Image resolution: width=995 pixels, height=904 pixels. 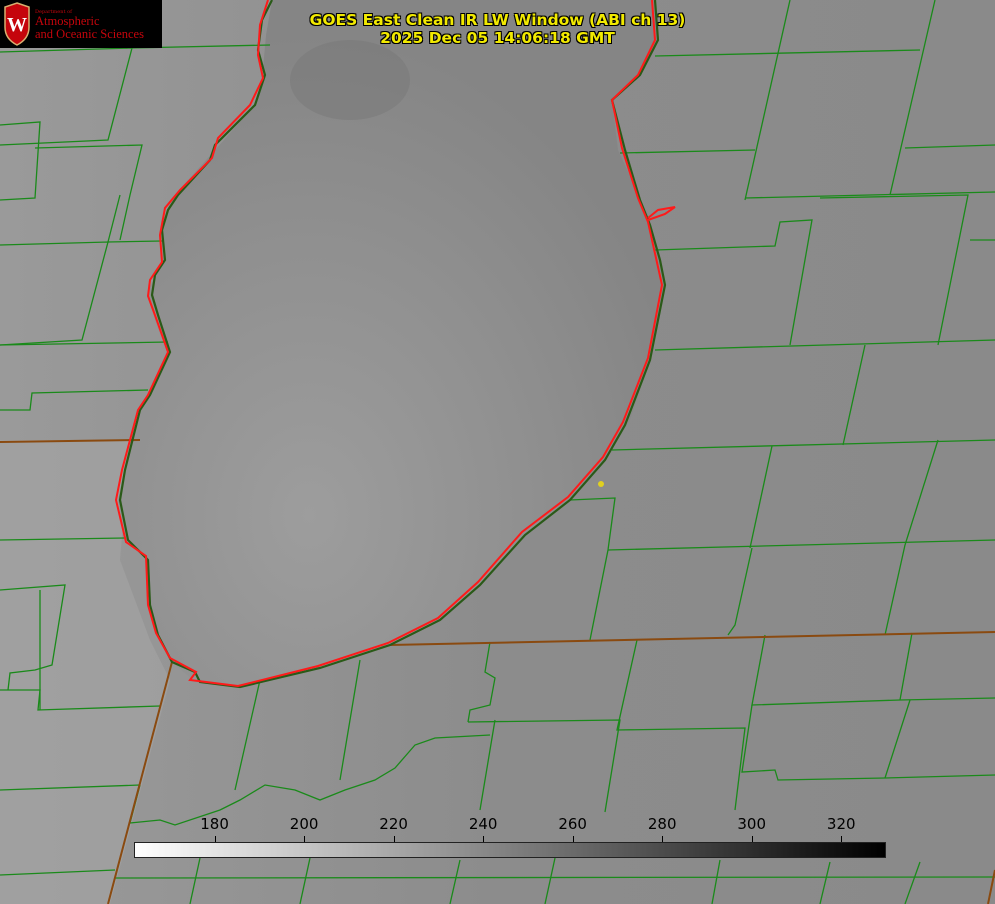 I want to click on colorbar-tick-label: 320, so click(x=841, y=824).